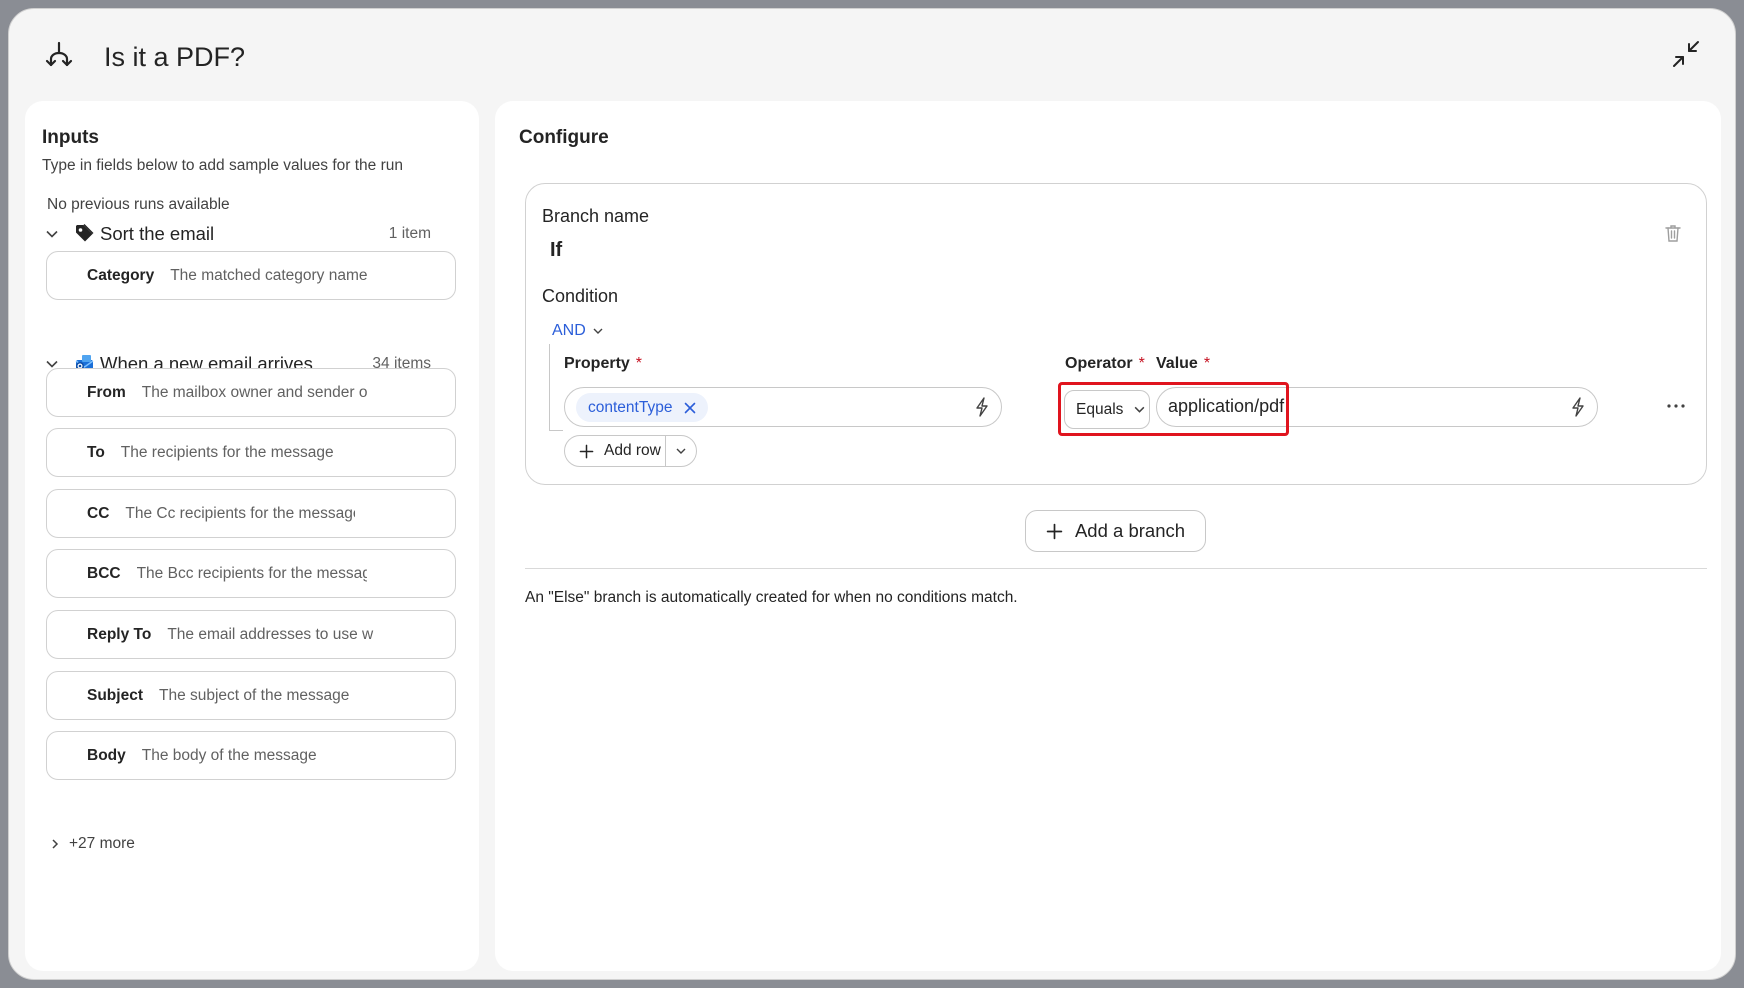 The height and width of the screenshot is (988, 1744). I want to click on field-placeholder: The mailbox owner and sender o, so click(254, 392).